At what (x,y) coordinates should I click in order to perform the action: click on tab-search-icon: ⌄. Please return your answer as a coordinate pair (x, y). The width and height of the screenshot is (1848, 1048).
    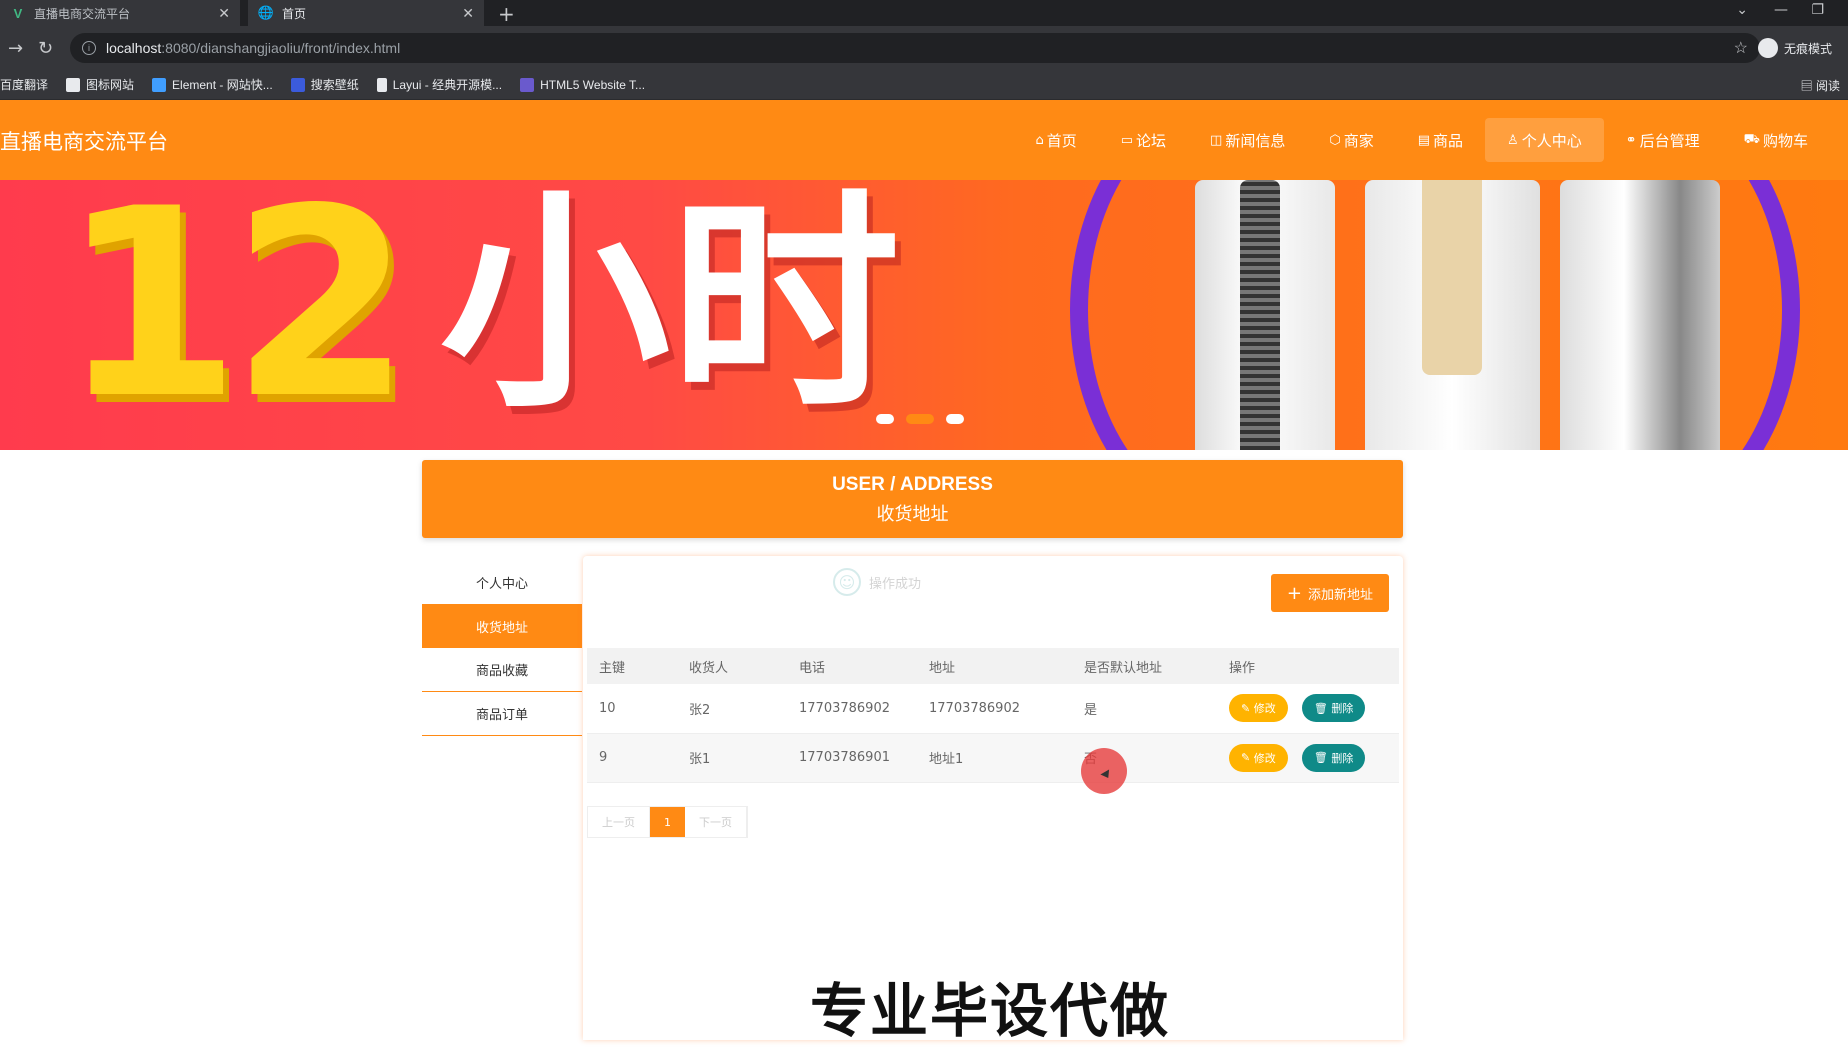
    Looking at the image, I should click on (1742, 10).